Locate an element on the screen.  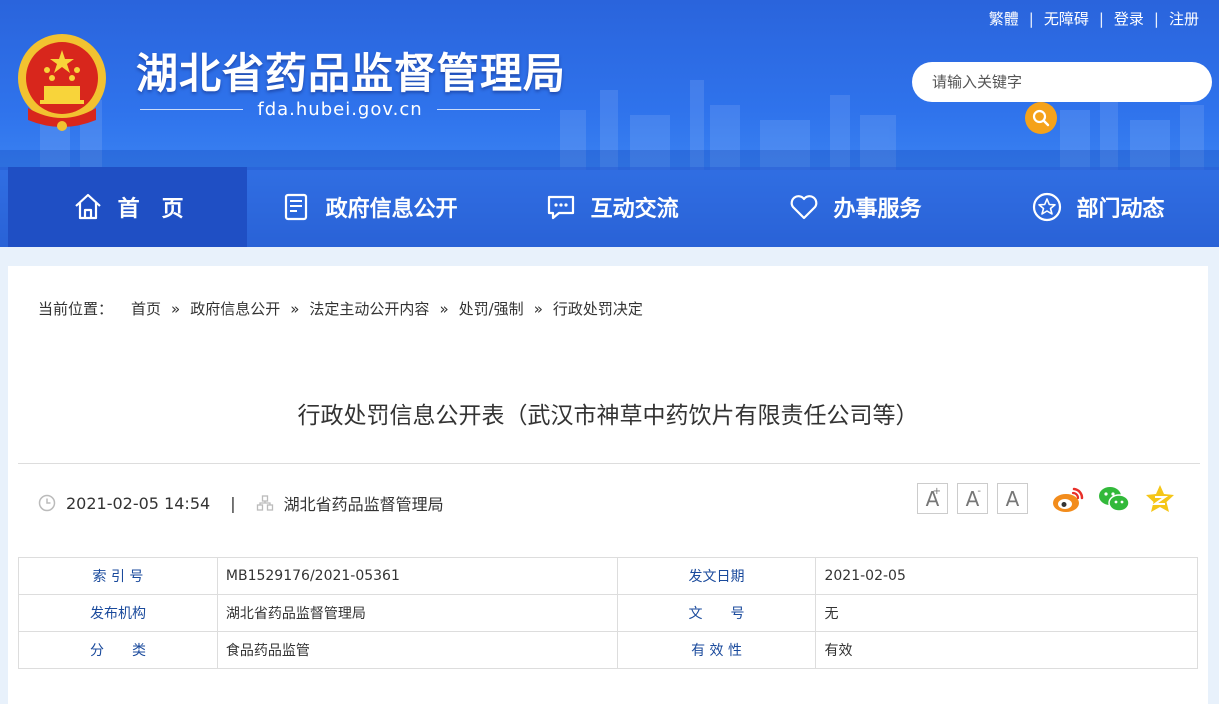
font-size-controls: A + A- A is located at coordinates (972, 498).